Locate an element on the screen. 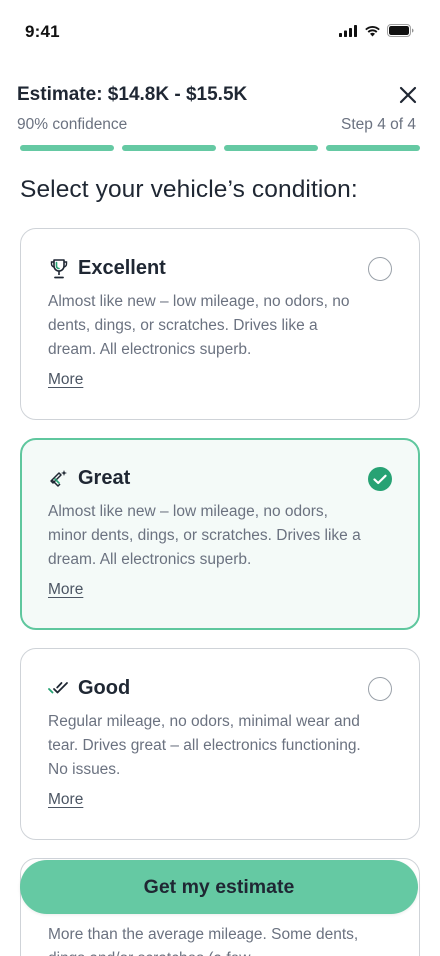 The image size is (440, 956). question-heading: Select your vehicle’s condition: is located at coordinates (189, 189).